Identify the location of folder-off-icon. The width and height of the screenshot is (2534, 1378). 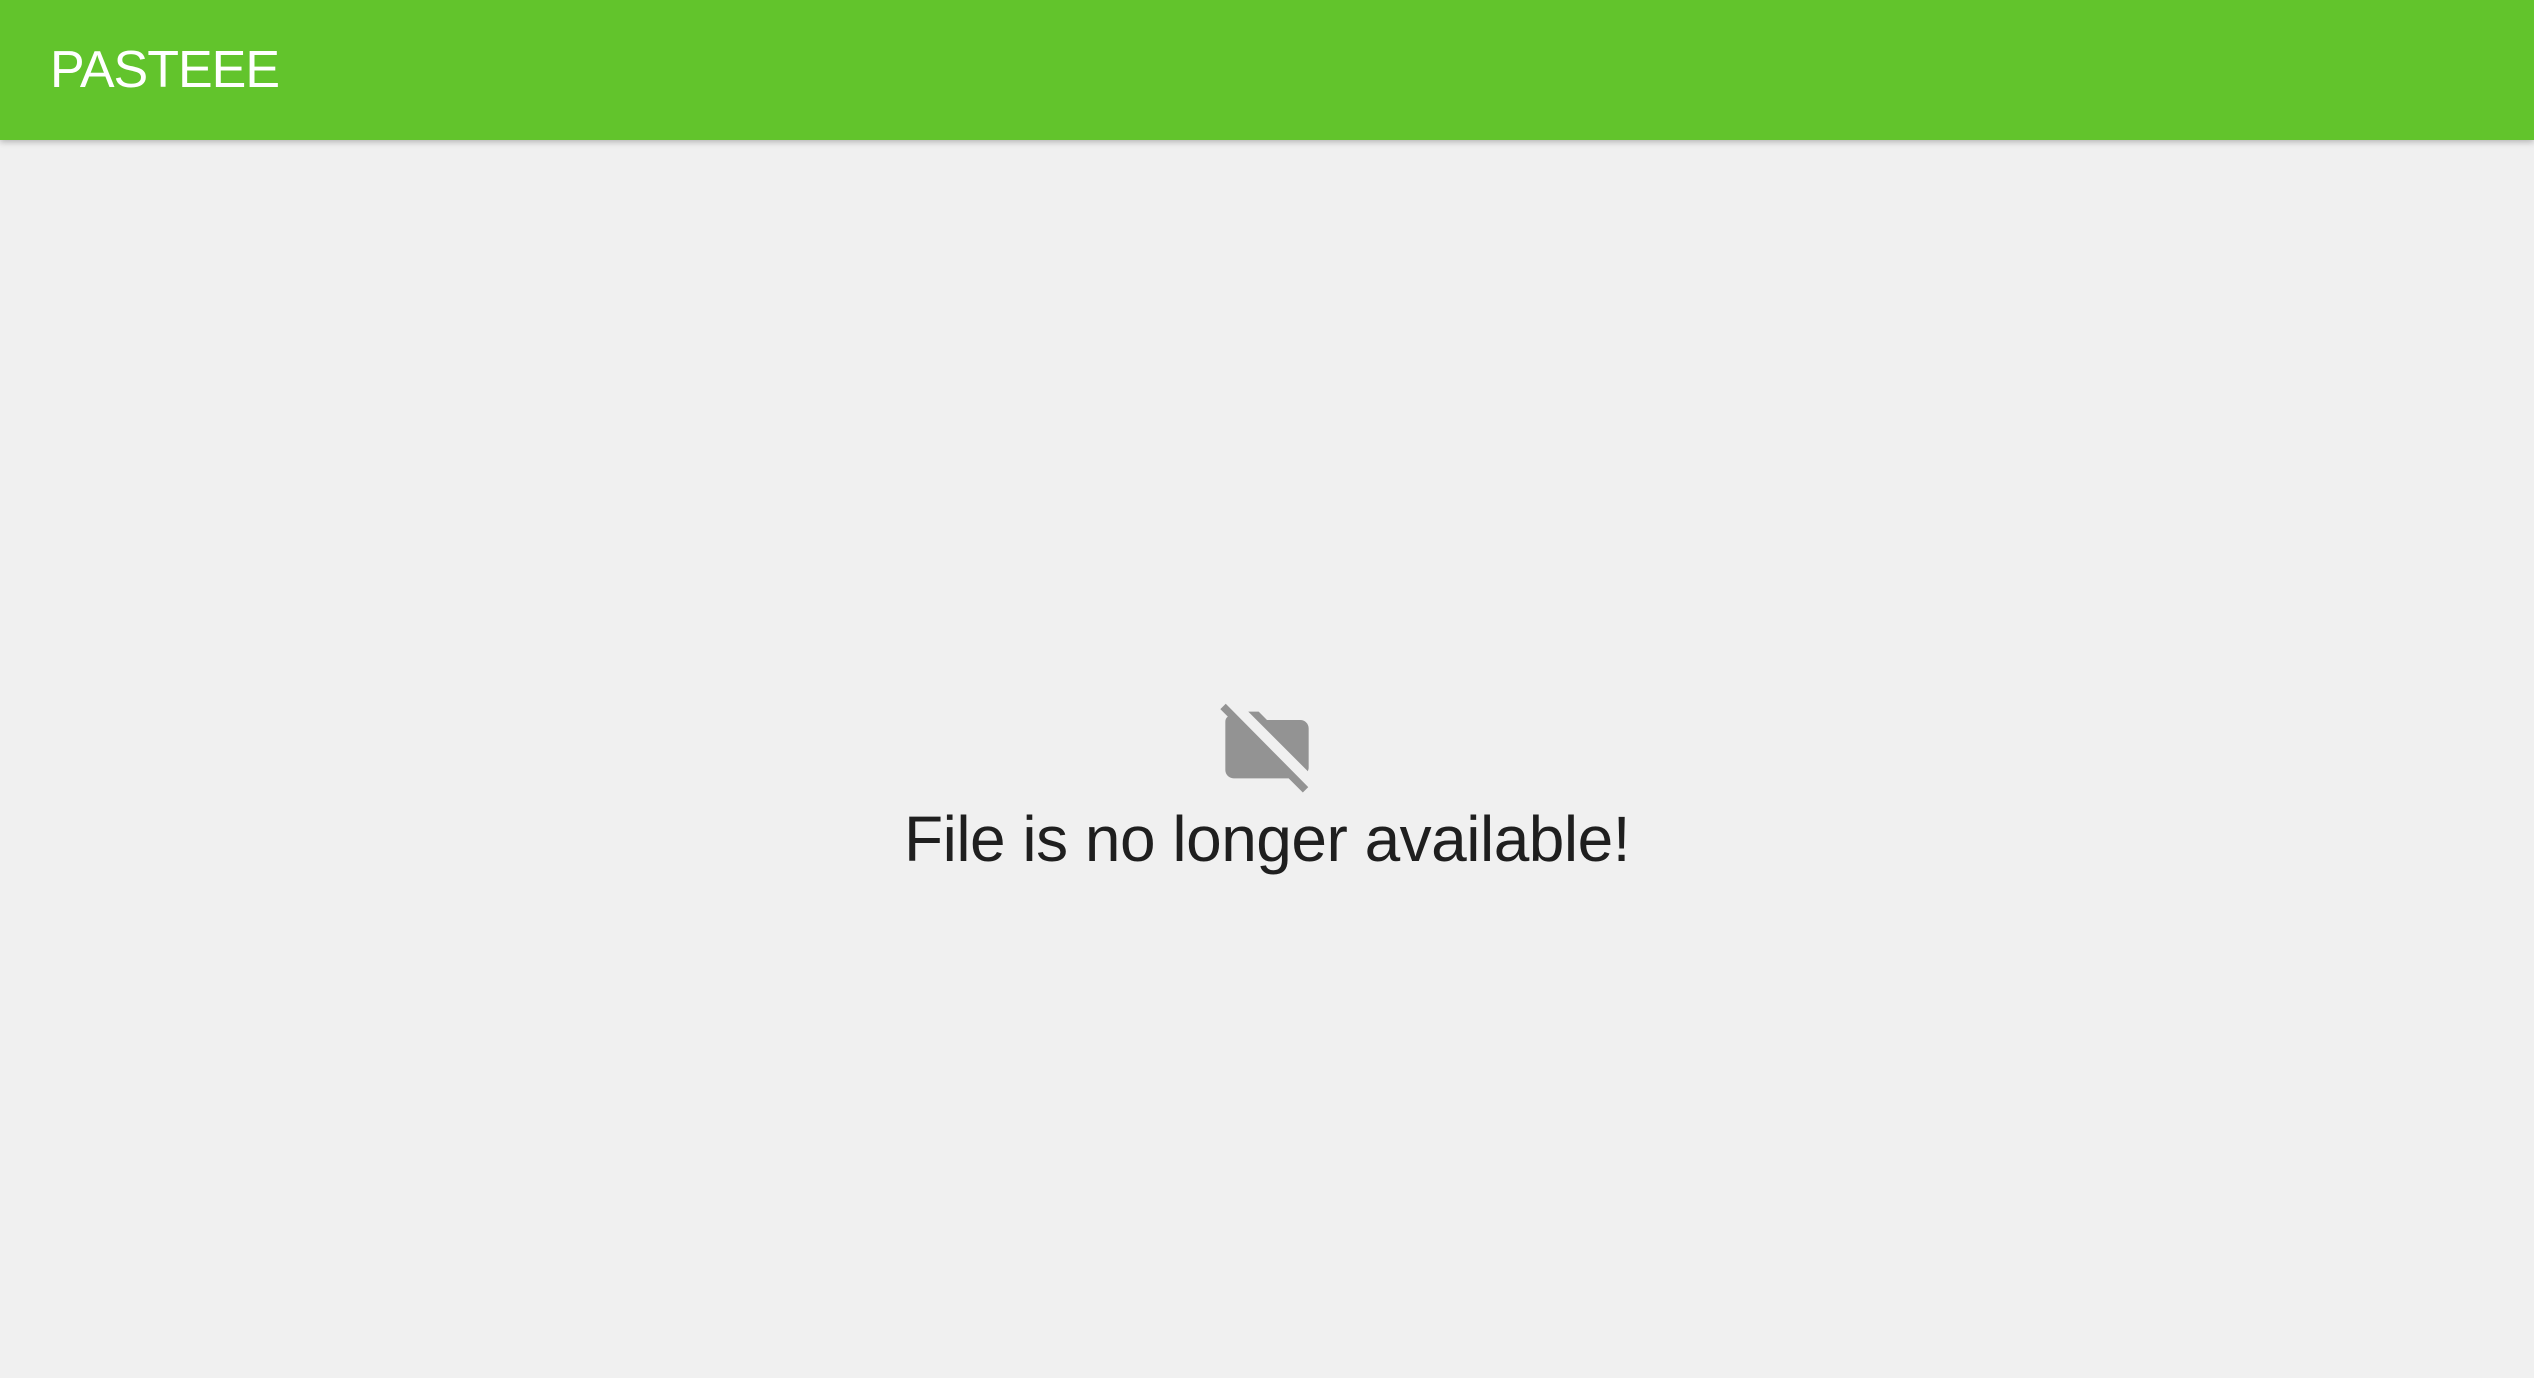
(1267, 745).